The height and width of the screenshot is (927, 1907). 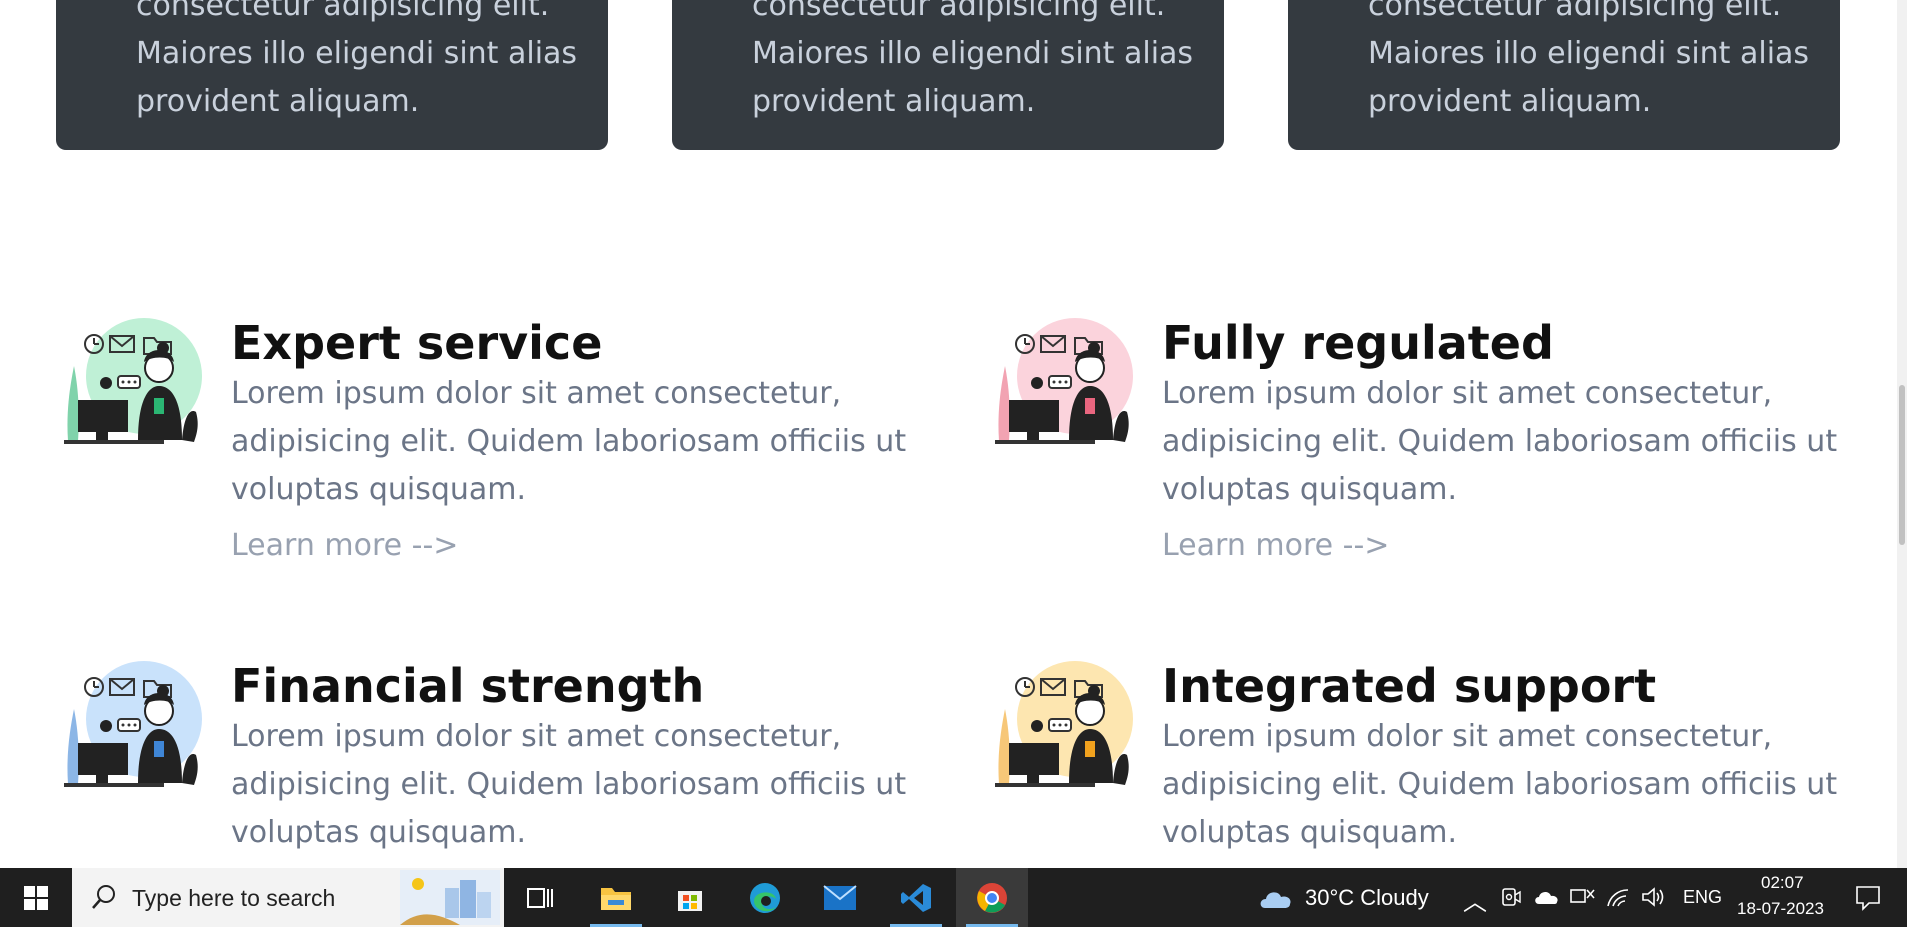 I want to click on mail-button, so click(x=840, y=897).